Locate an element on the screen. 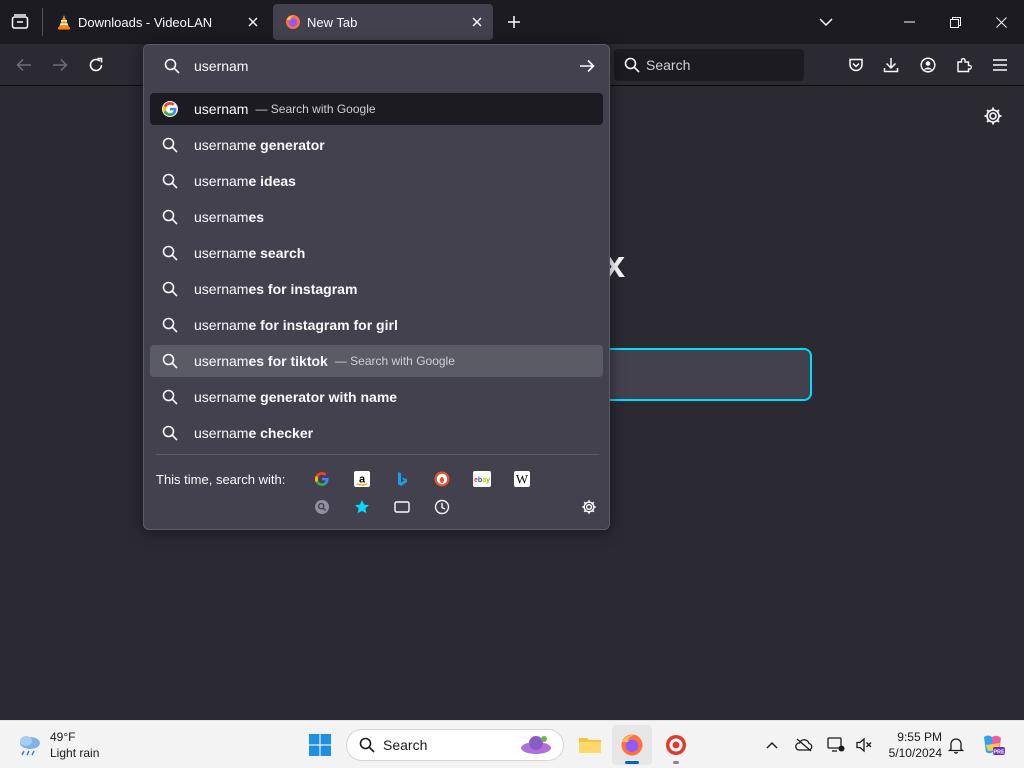  app-red-circle-icon is located at coordinates (676, 745).